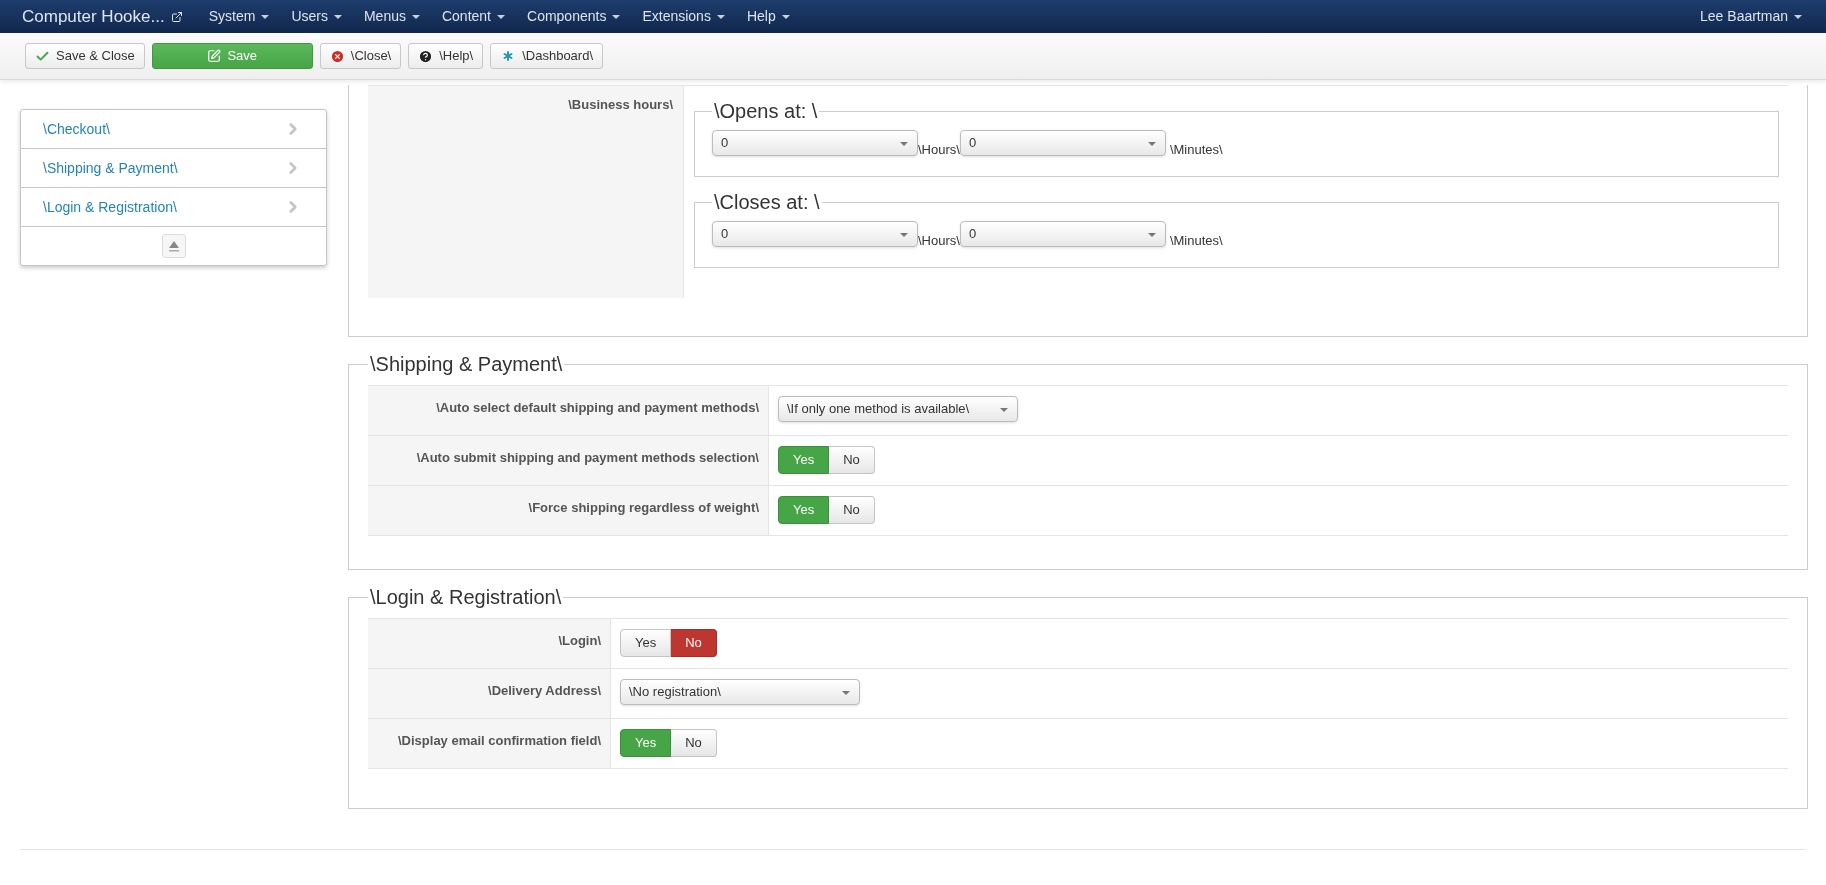 This screenshot has height=885, width=1826. I want to click on field-label: \Display email confirmation field\, so click(499, 740).